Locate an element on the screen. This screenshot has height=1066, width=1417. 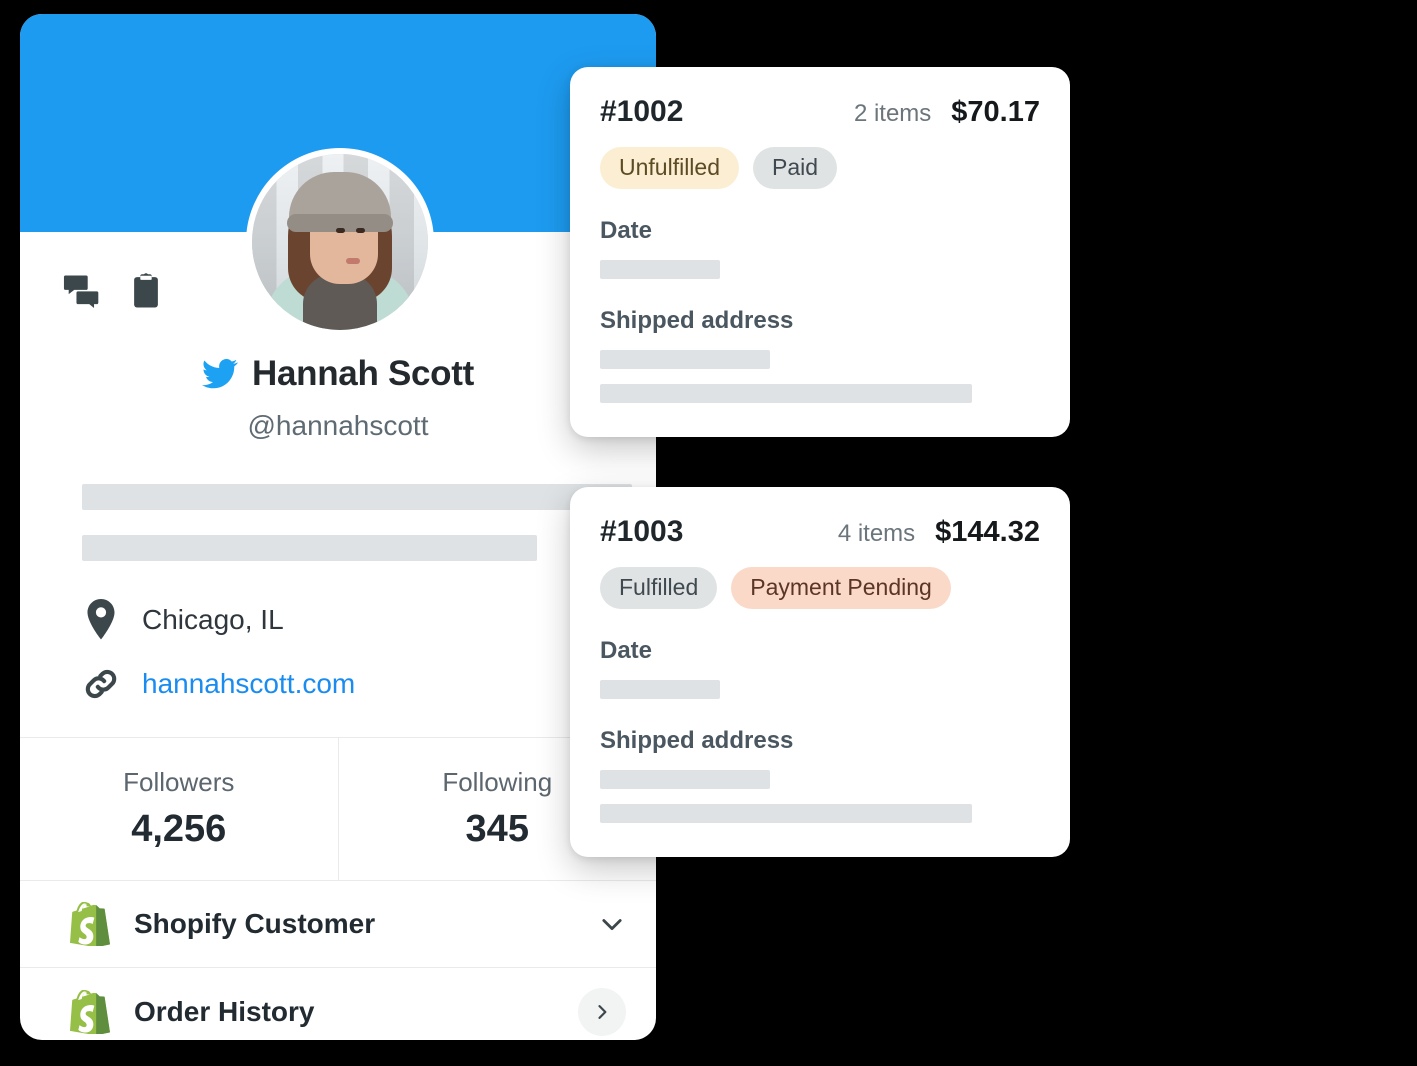
stat-label: Following is located at coordinates (497, 782).